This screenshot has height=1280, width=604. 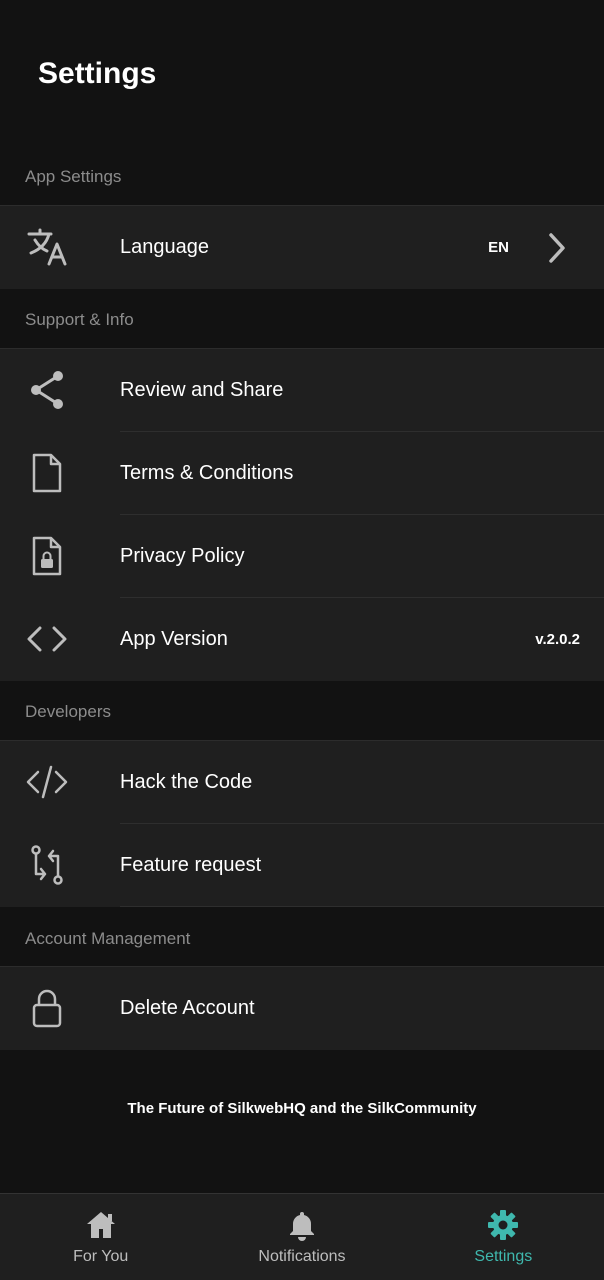 What do you see at coordinates (302, 782) in the screenshot?
I see `hack-code-row: Hack the Code` at bounding box center [302, 782].